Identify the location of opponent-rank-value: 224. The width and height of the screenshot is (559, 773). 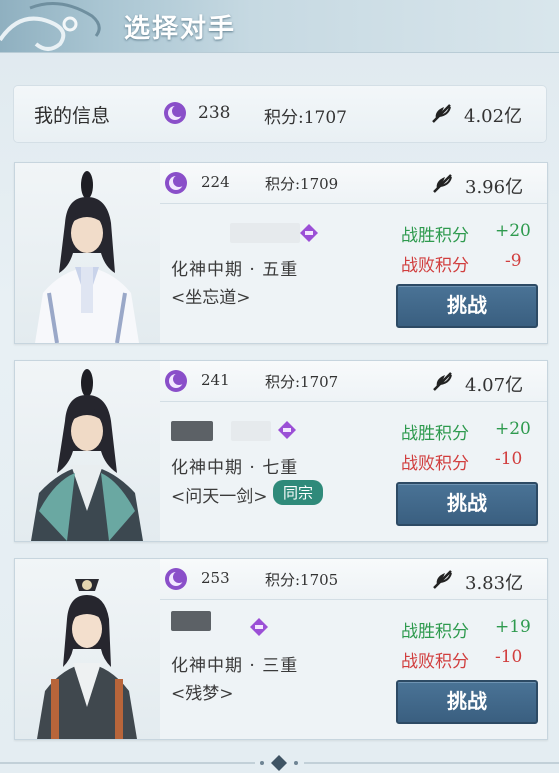
(215, 182).